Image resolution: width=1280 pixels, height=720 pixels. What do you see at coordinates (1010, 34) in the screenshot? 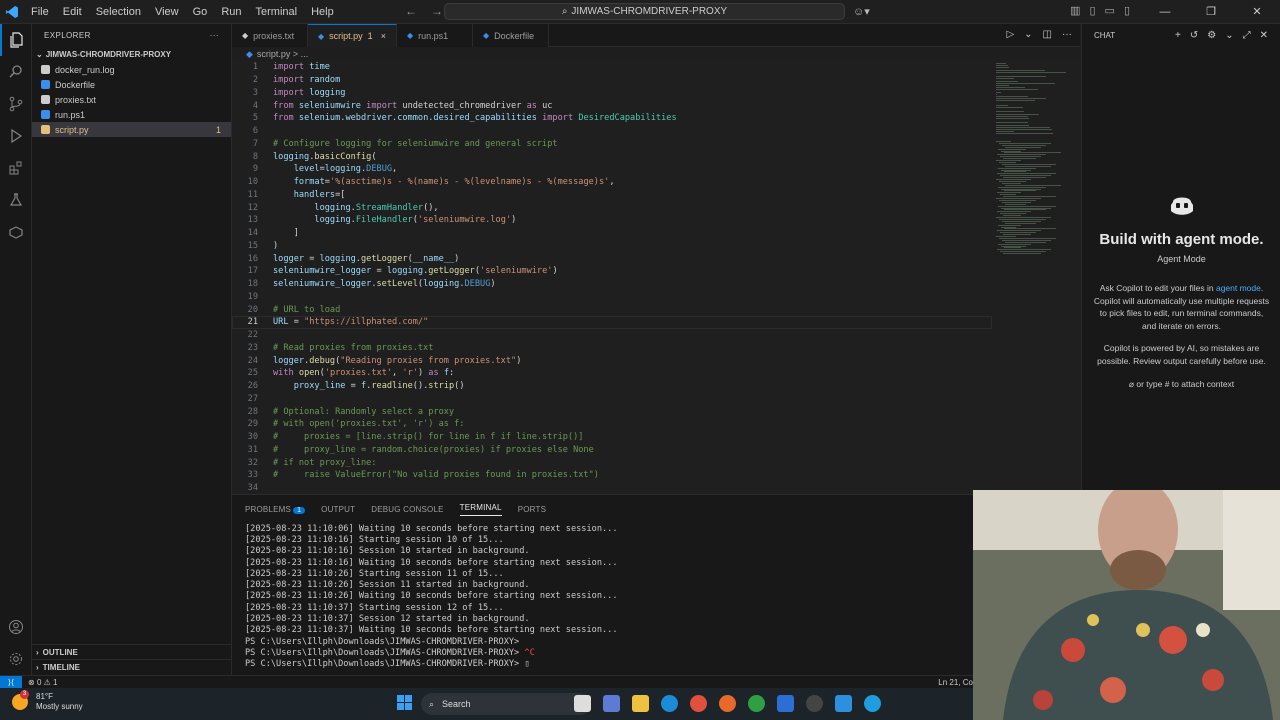
I see `run-file-icon: ▷` at bounding box center [1010, 34].